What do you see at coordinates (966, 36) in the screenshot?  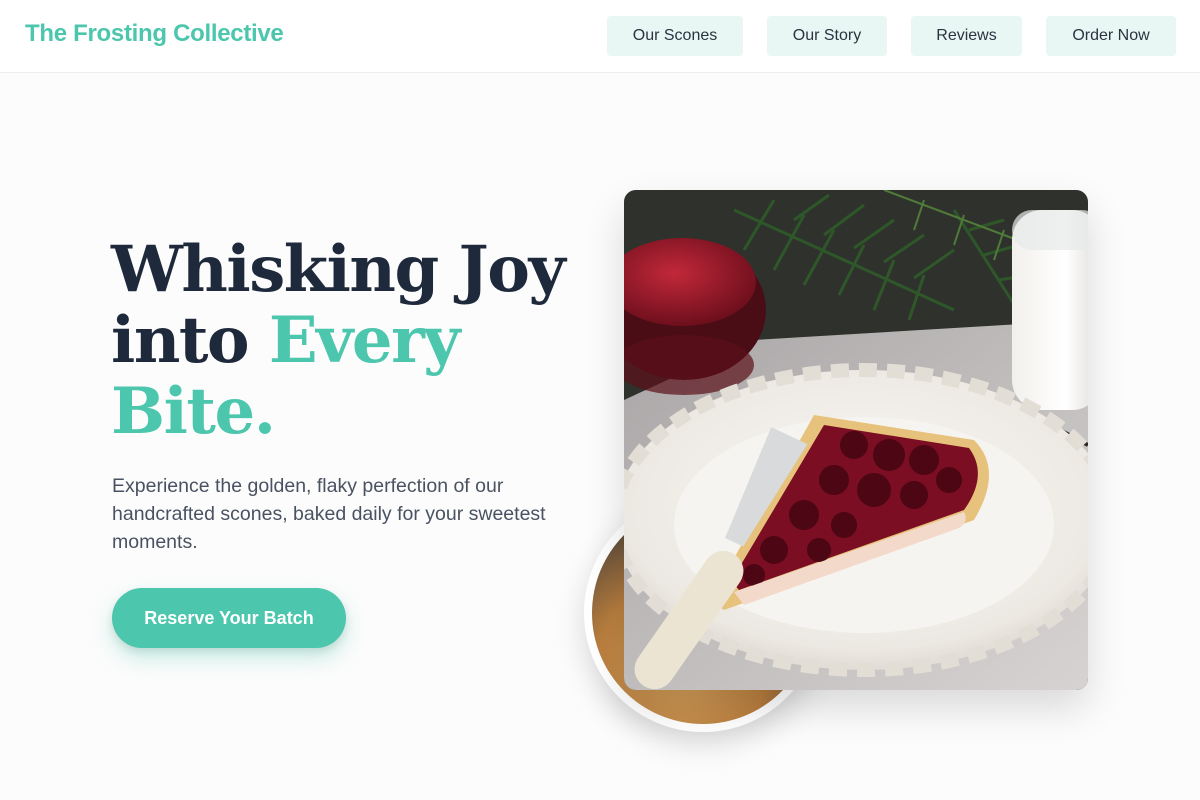 I see `nav-reviews: Reviews` at bounding box center [966, 36].